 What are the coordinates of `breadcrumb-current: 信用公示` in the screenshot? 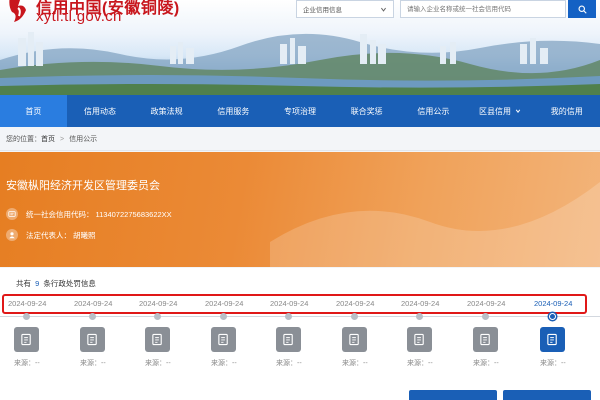 It's located at (83, 139).